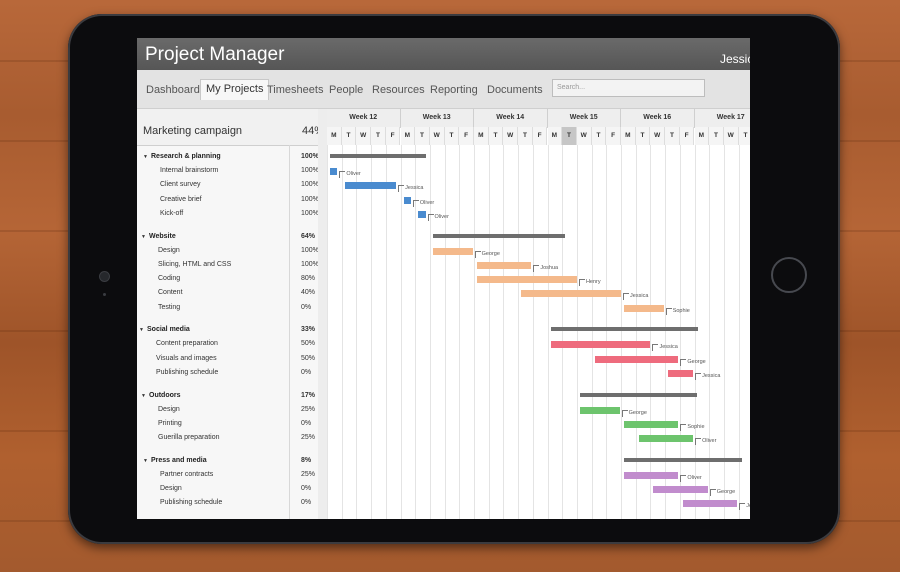 Image resolution: width=900 pixels, height=572 pixels. I want to click on nav-documents: Documents, so click(515, 90).